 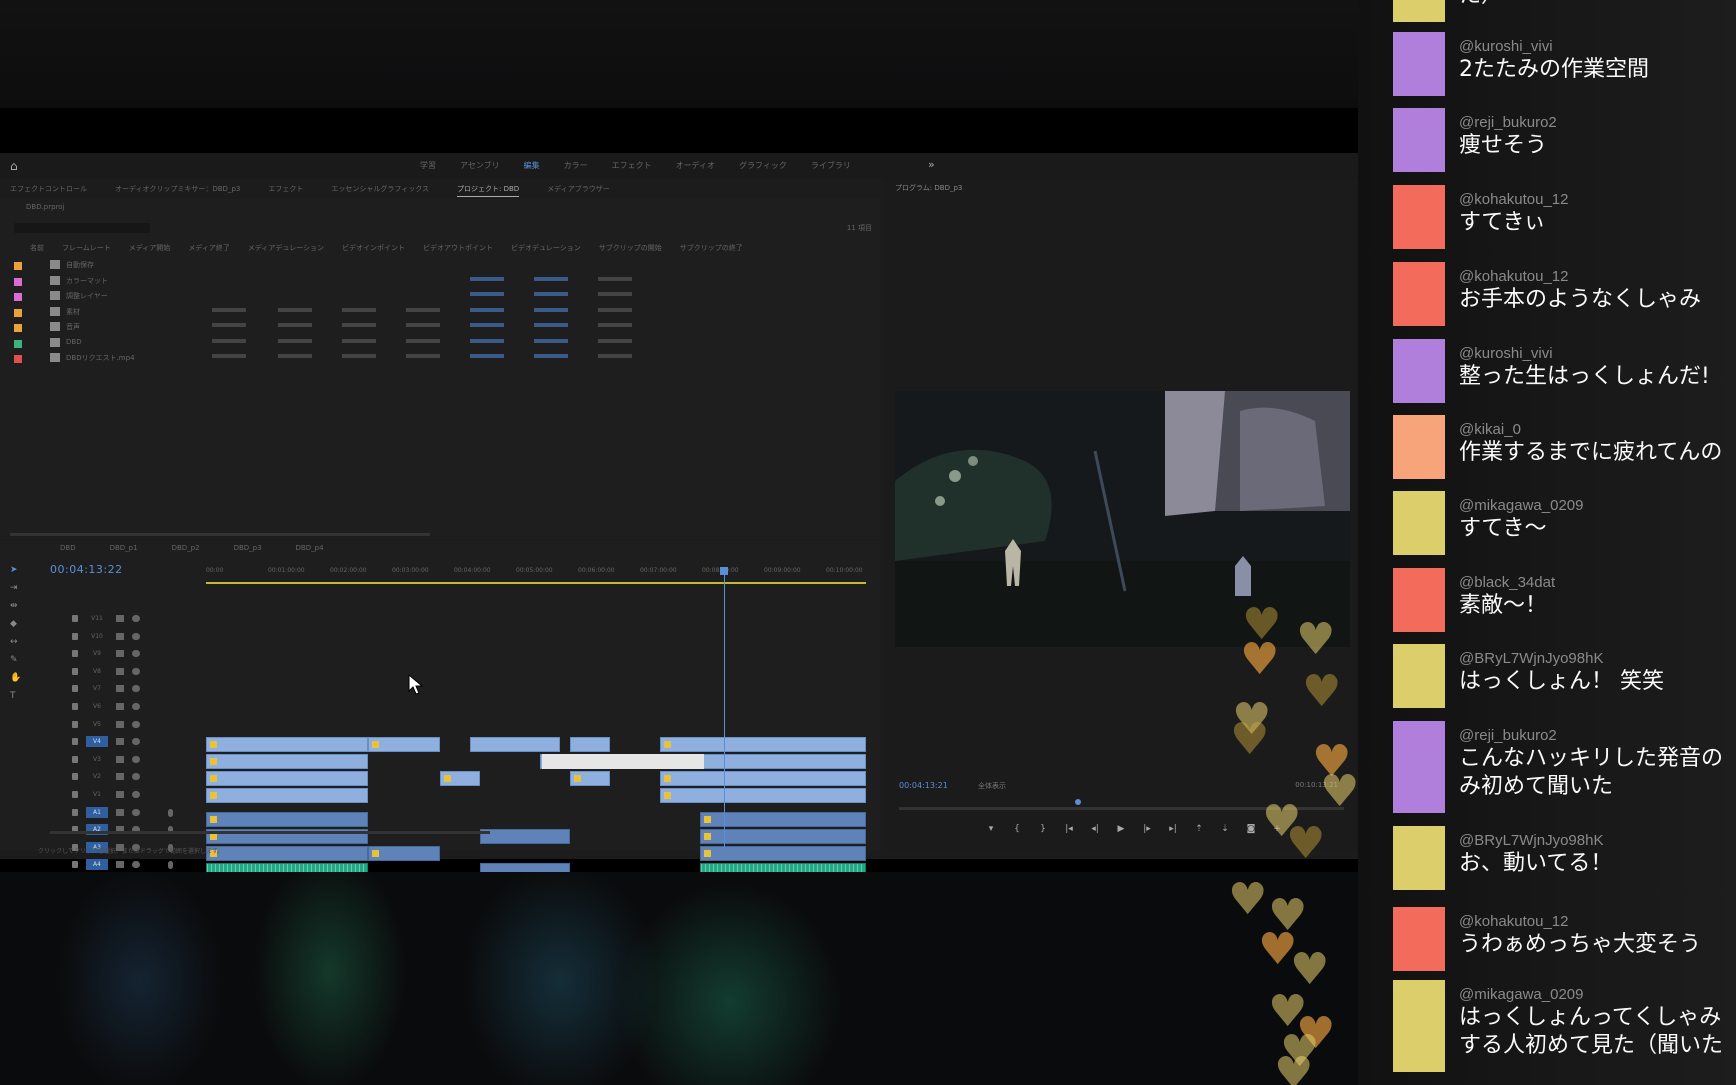 I want to click on play-icon: ▶, so click(x=1121, y=829).